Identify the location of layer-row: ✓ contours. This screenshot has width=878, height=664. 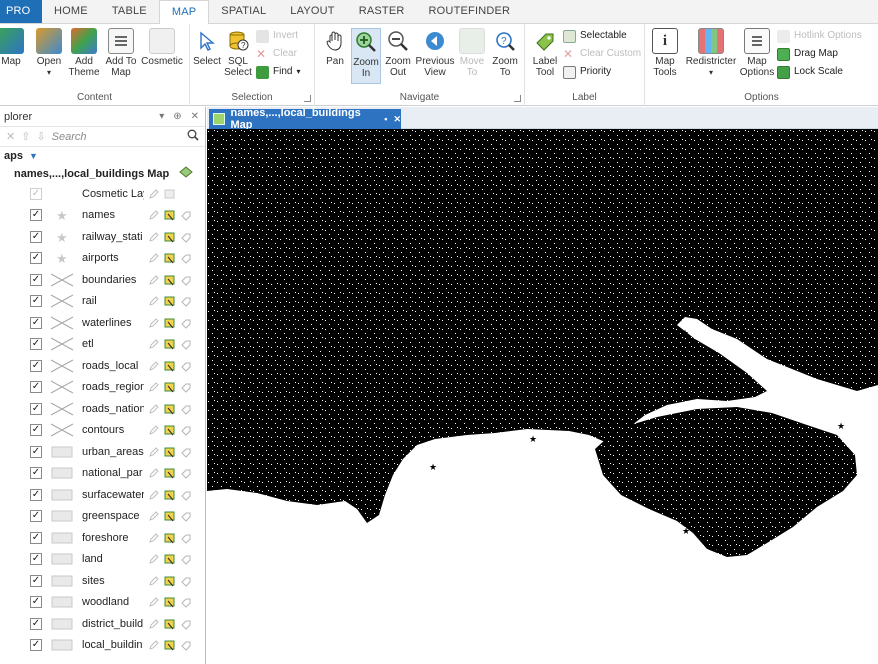
(102, 431).